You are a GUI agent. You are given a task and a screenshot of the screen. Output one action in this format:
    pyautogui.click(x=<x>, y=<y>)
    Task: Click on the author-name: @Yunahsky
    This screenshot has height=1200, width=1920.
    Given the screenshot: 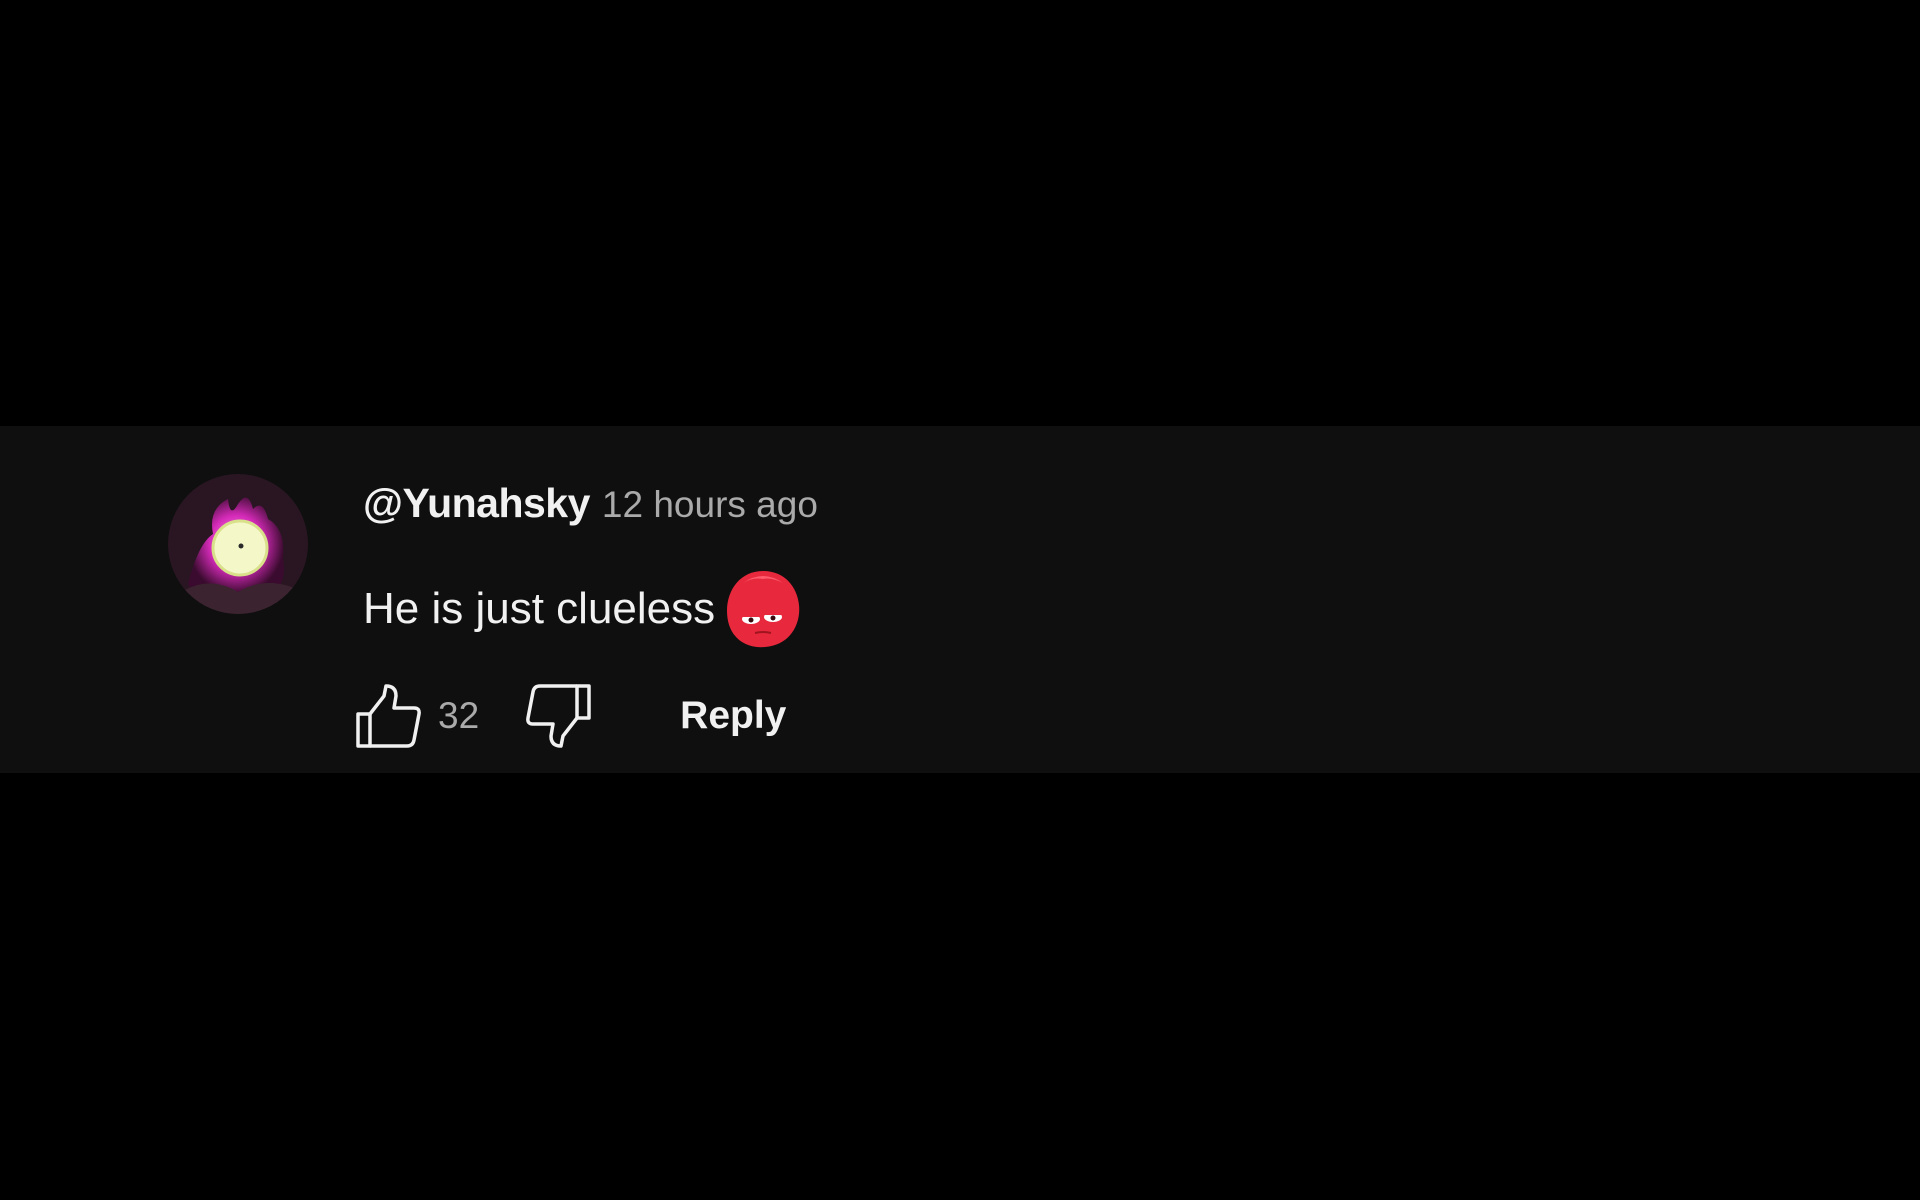 What is the action you would take?
    pyautogui.click(x=476, y=503)
    